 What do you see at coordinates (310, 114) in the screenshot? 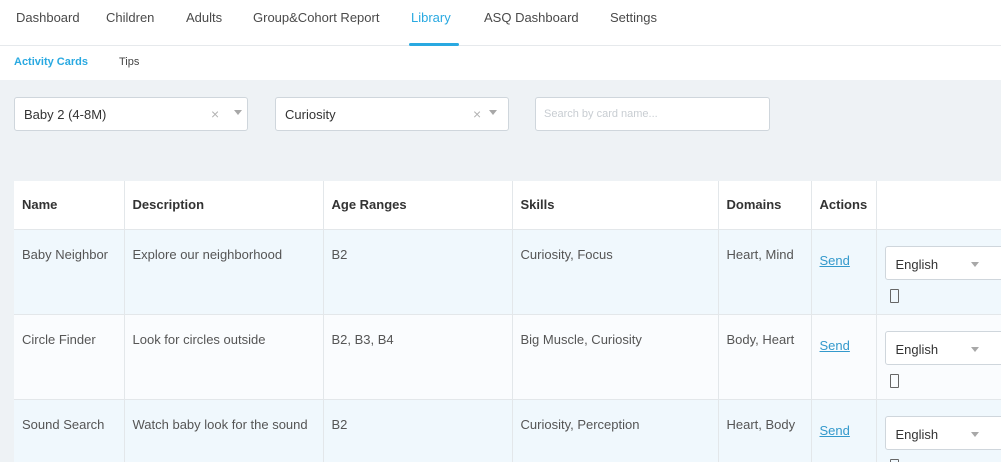
I see `skill-select-value: Curiosity` at bounding box center [310, 114].